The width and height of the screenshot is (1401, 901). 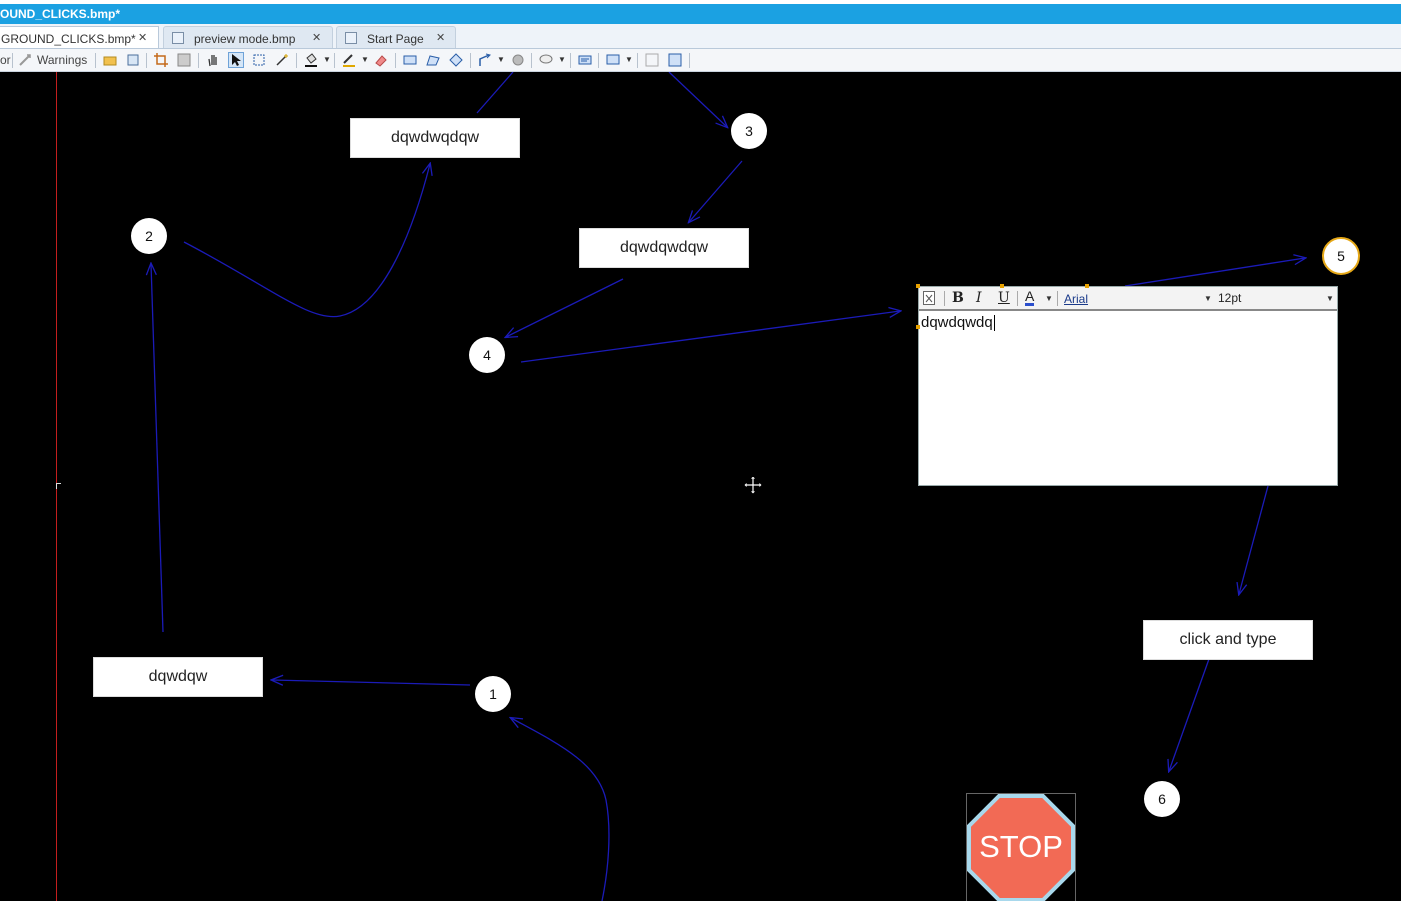 I want to click on tab-label: Start Page, so click(x=395, y=39).